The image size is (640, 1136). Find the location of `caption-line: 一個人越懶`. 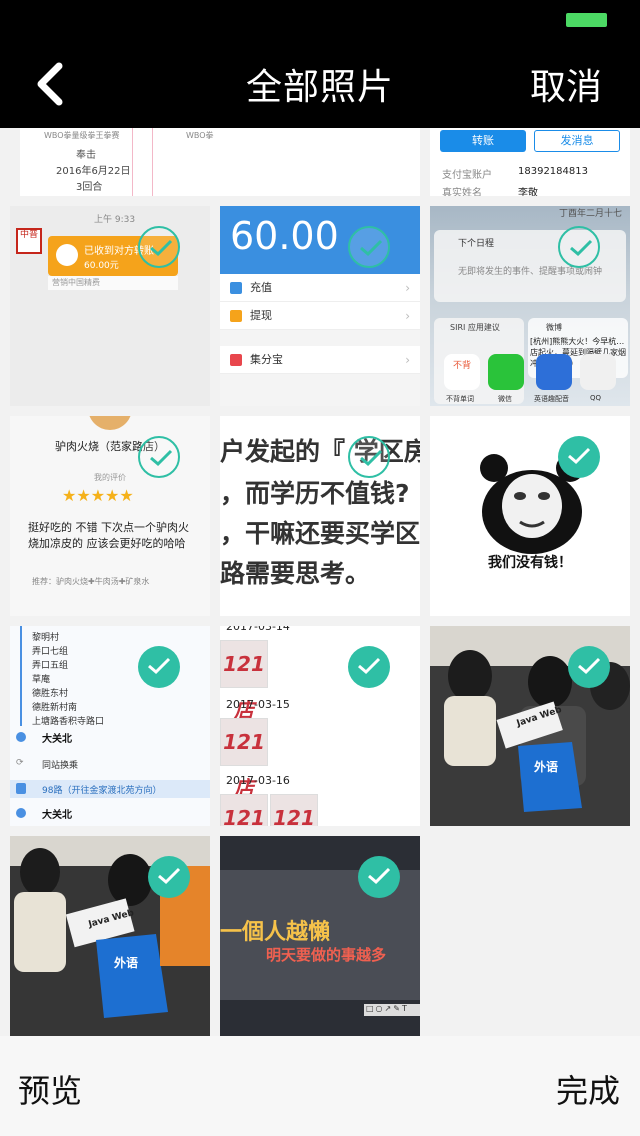

caption-line: 一個人越懶 is located at coordinates (275, 932).